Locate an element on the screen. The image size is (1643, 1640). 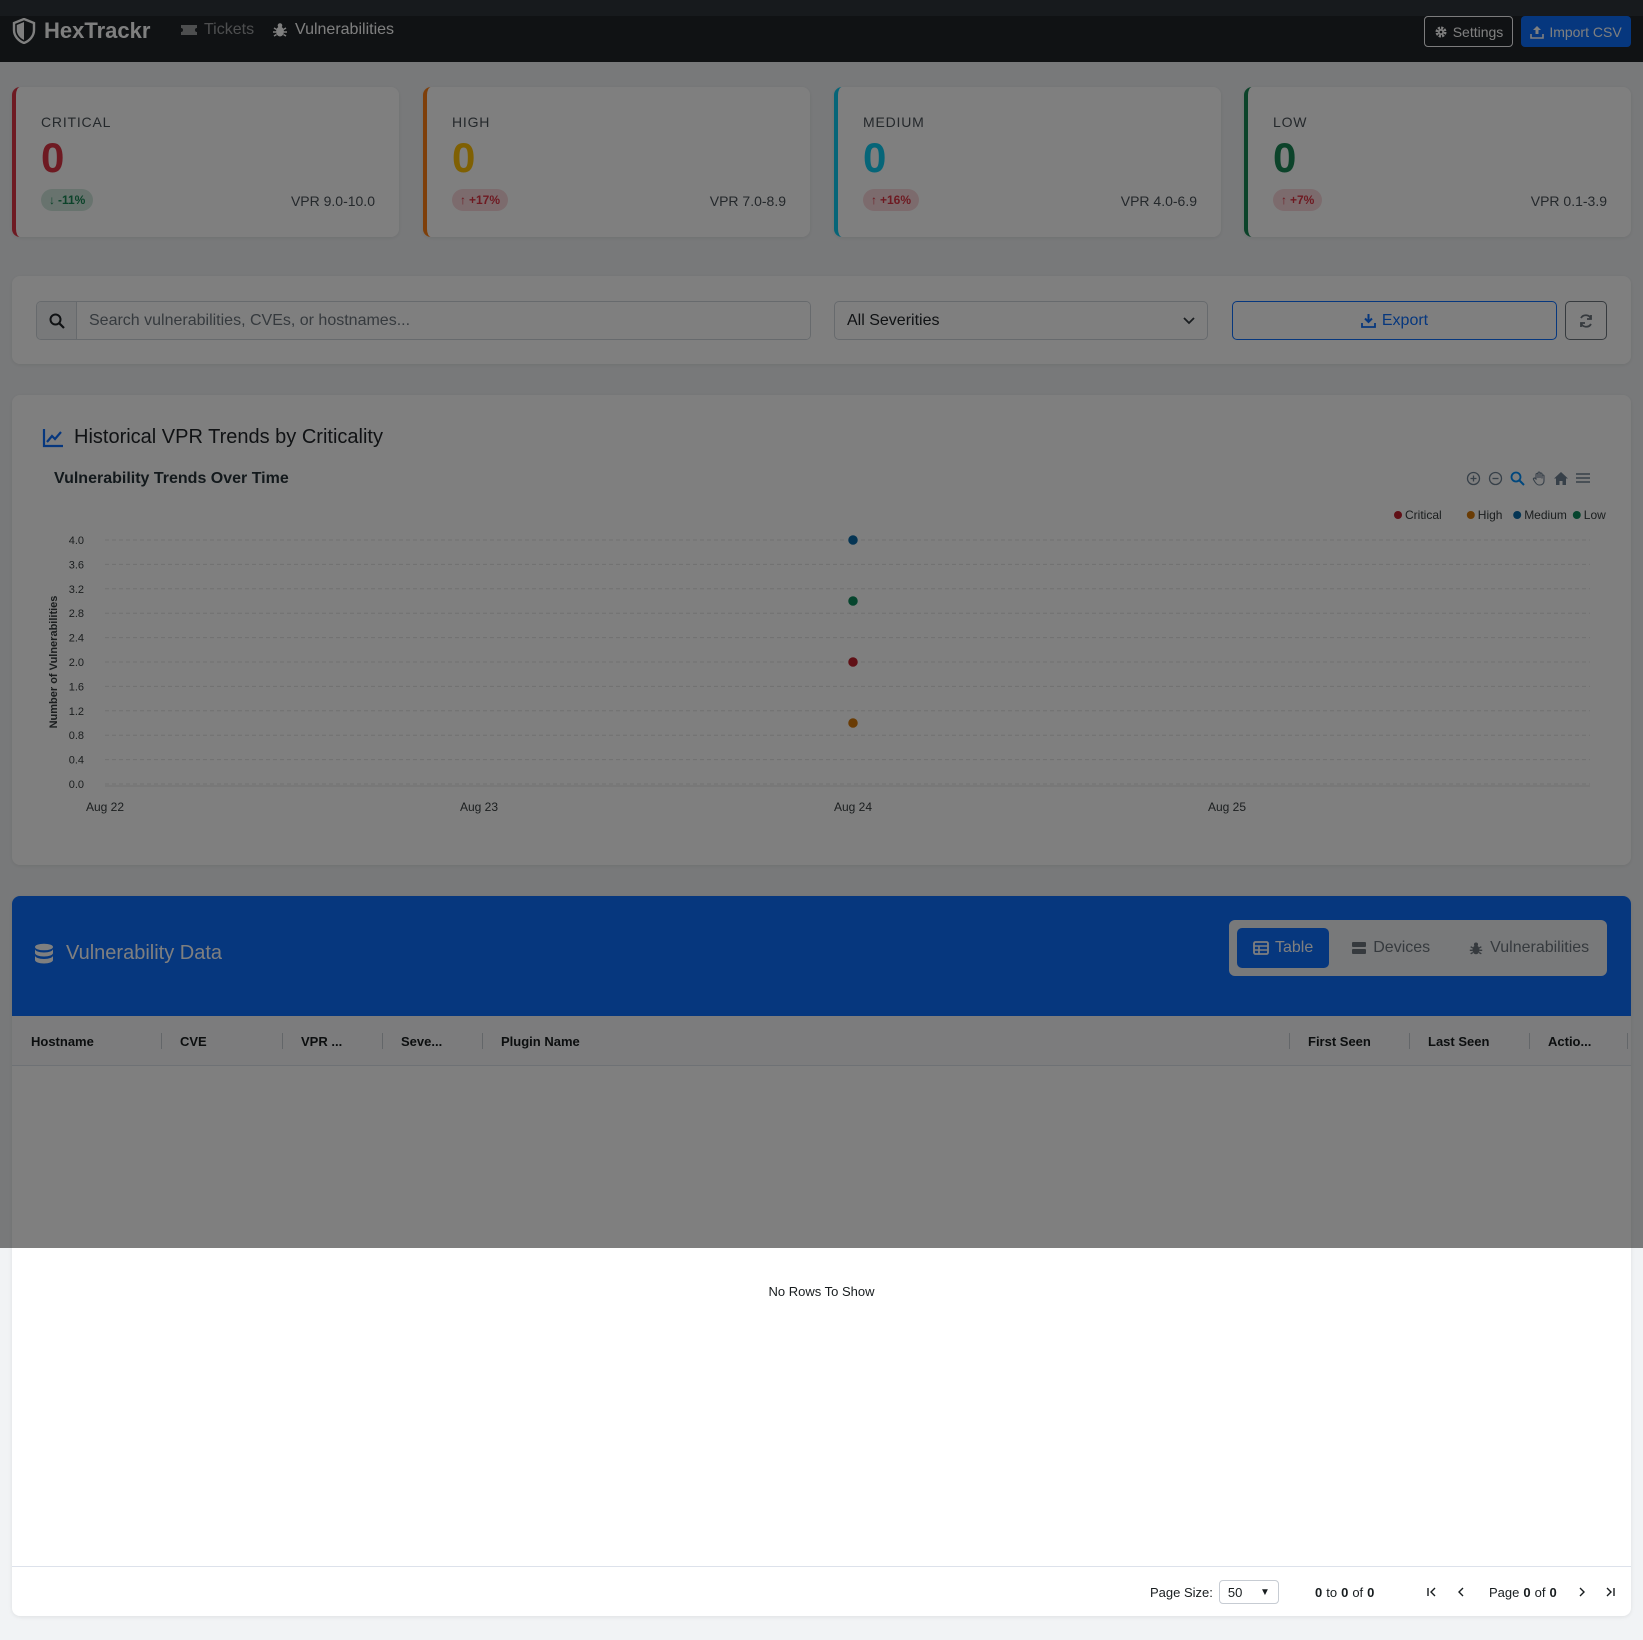
row-from: 0 is located at coordinates (1319, 1592).